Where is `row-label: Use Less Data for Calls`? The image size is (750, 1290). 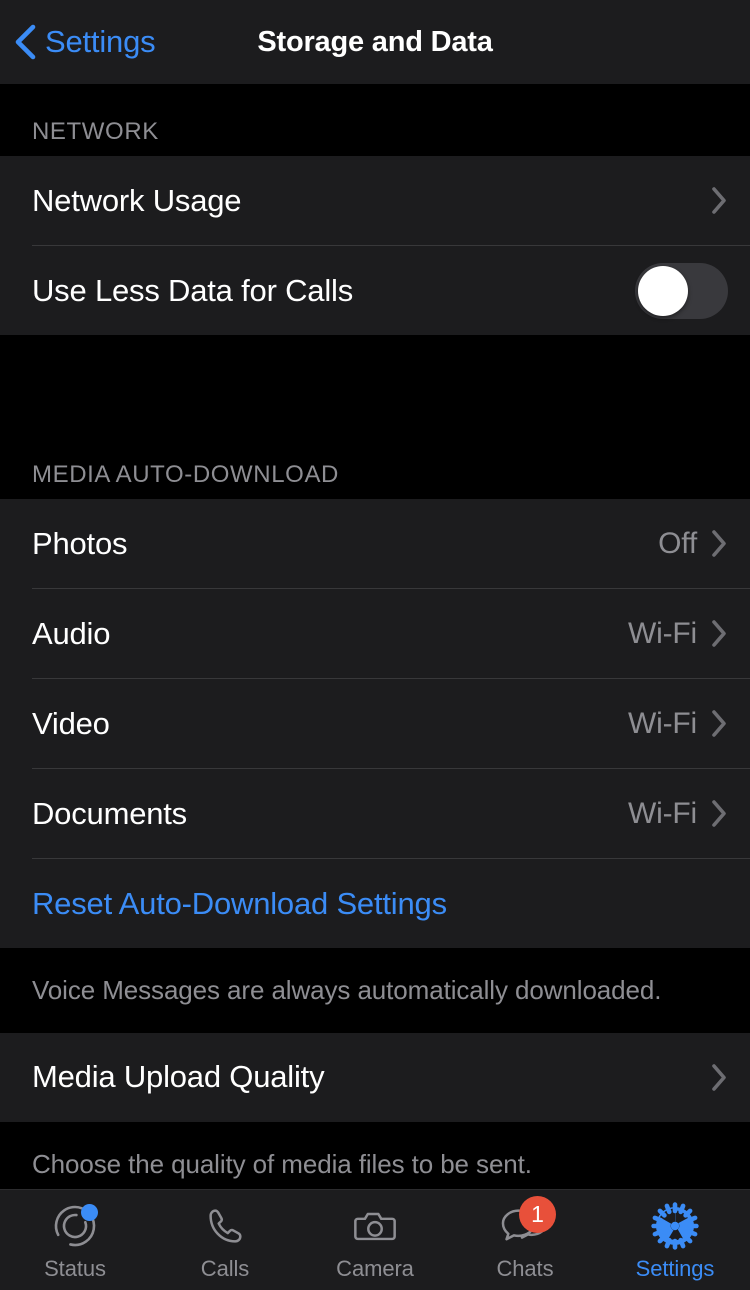 row-label: Use Less Data for Calls is located at coordinates (193, 290).